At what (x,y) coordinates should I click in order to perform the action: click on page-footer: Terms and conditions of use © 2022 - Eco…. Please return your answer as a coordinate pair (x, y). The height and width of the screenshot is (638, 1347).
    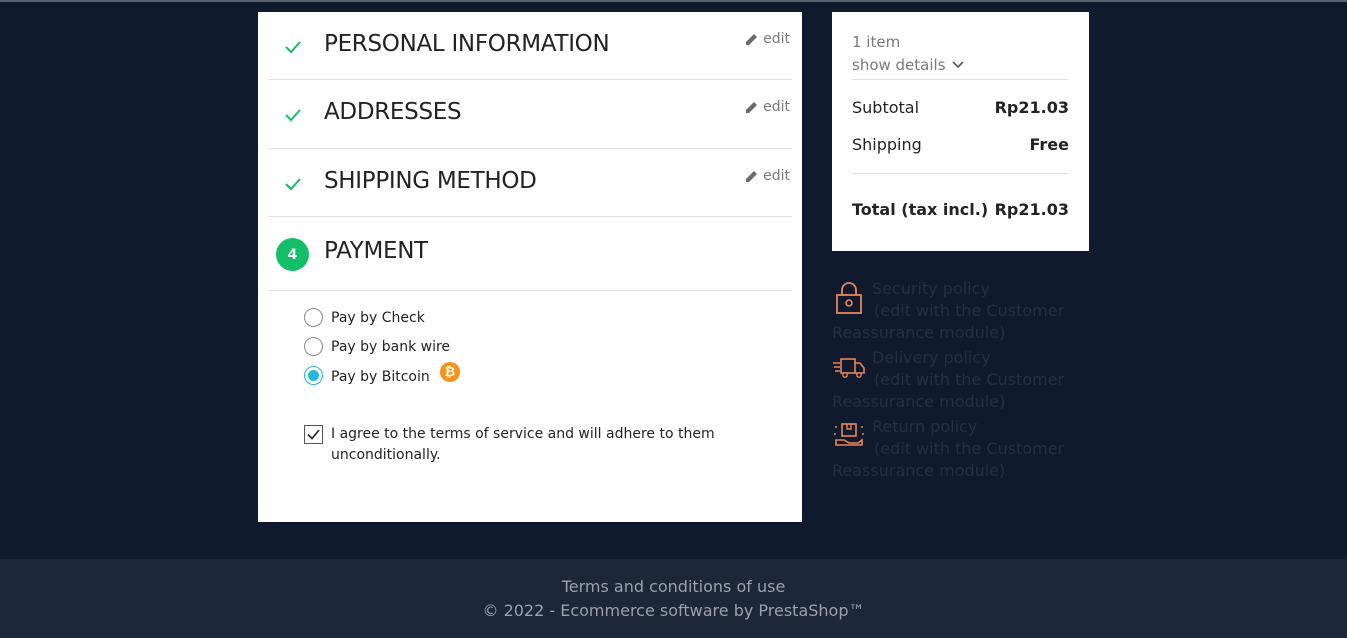
    Looking at the image, I should click on (673, 598).